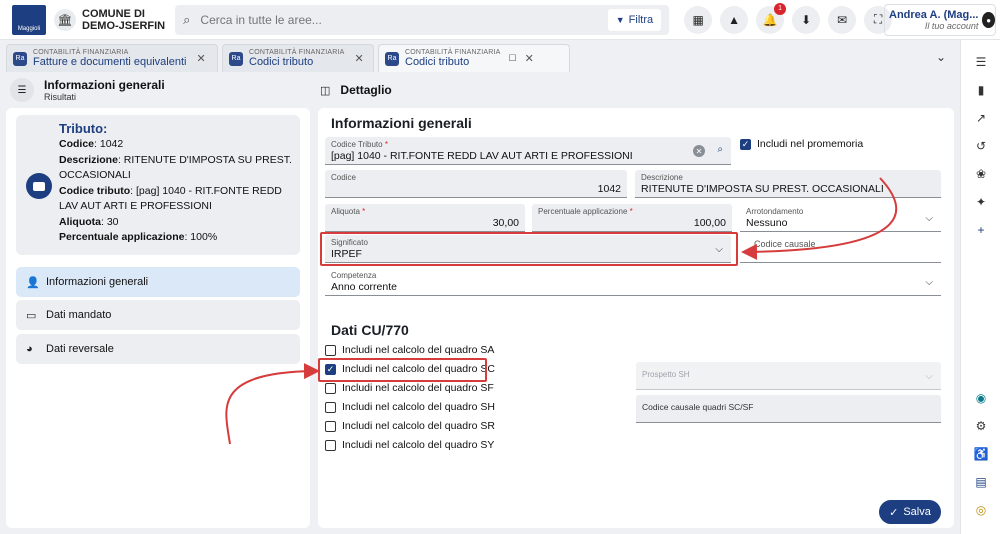  Describe the element at coordinates (418, 350) in the screenshot. I see `checkbox-label: Includi nel calcolo del quadro SA` at that location.